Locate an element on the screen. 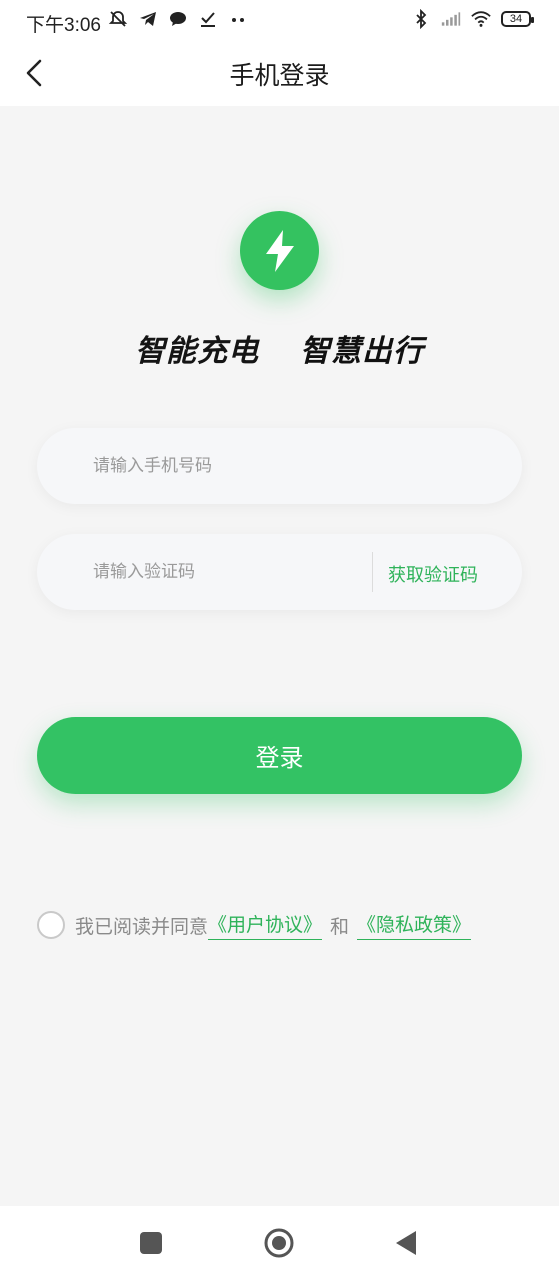 This screenshot has height=1280, width=559. nav-bar: 手机登录 is located at coordinates (279, 74).